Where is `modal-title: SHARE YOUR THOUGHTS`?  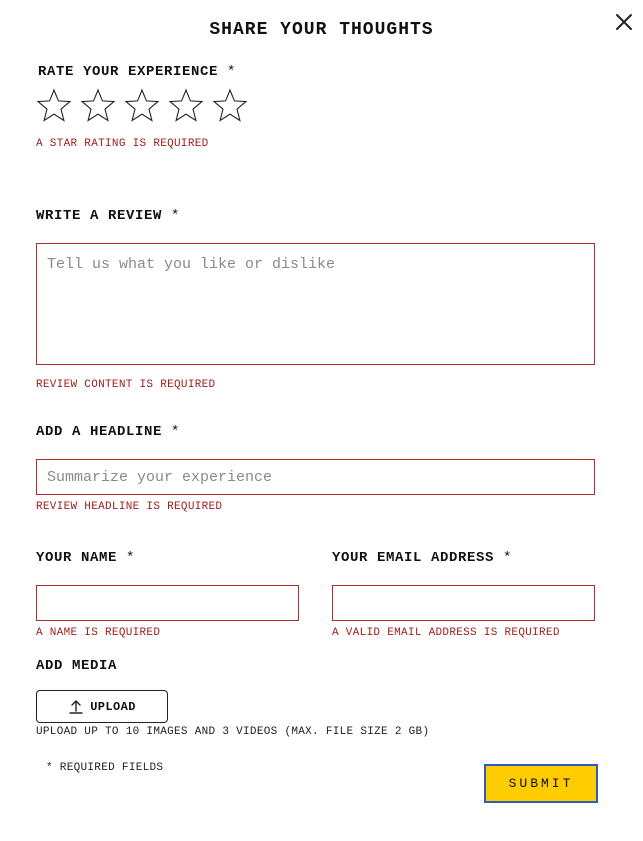 modal-title: SHARE YOUR THOUGHTS is located at coordinates (321, 30).